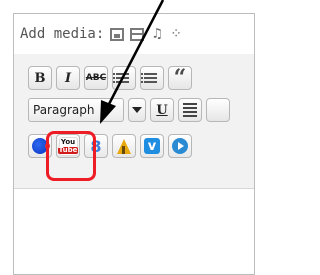 This screenshot has width=320, height=275. I want to click on arrow-shaft, so click(135, 53).